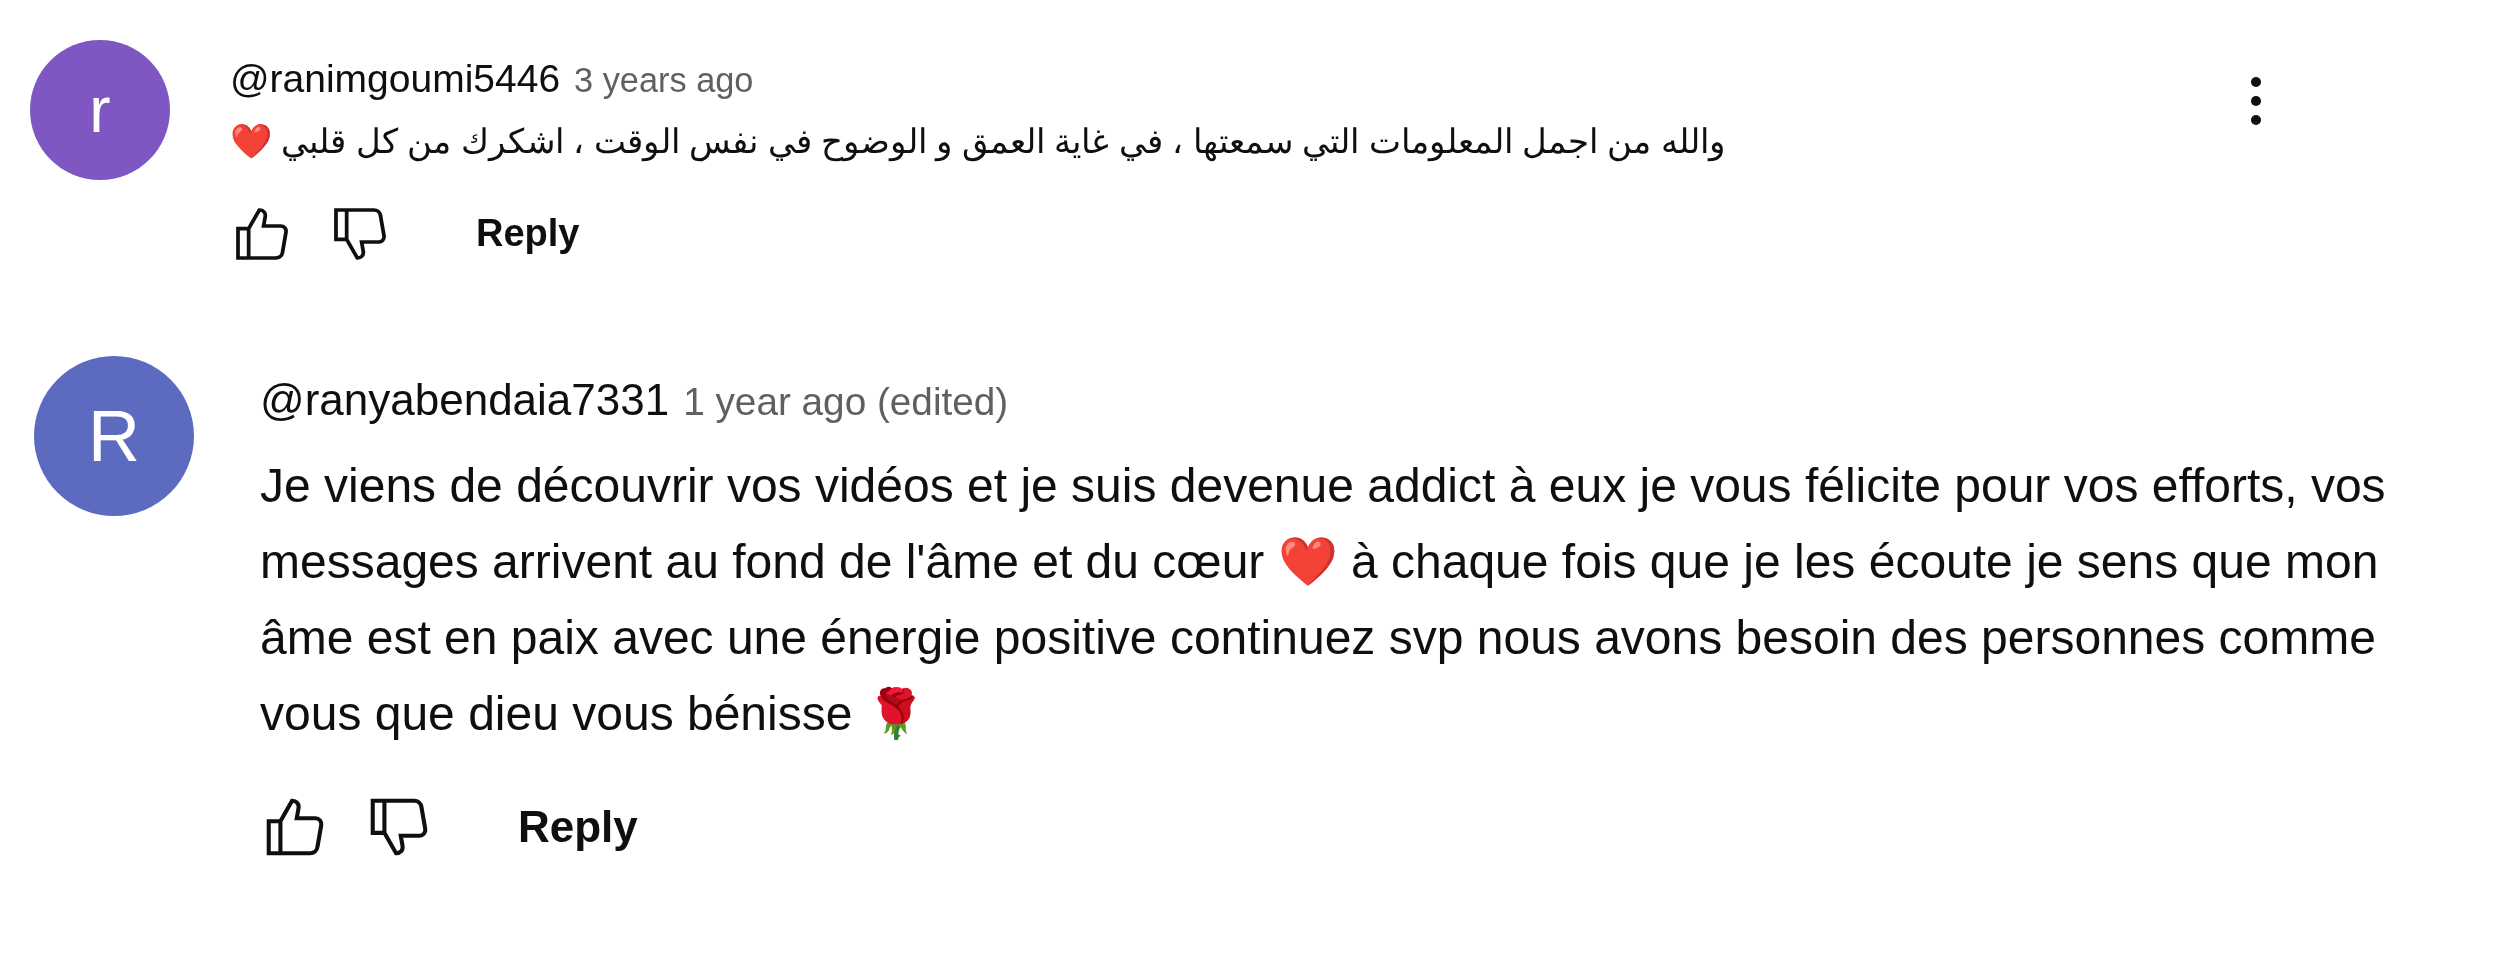 Image resolution: width=2493 pixels, height=962 pixels. I want to click on more-options-button, so click(2256, 101).